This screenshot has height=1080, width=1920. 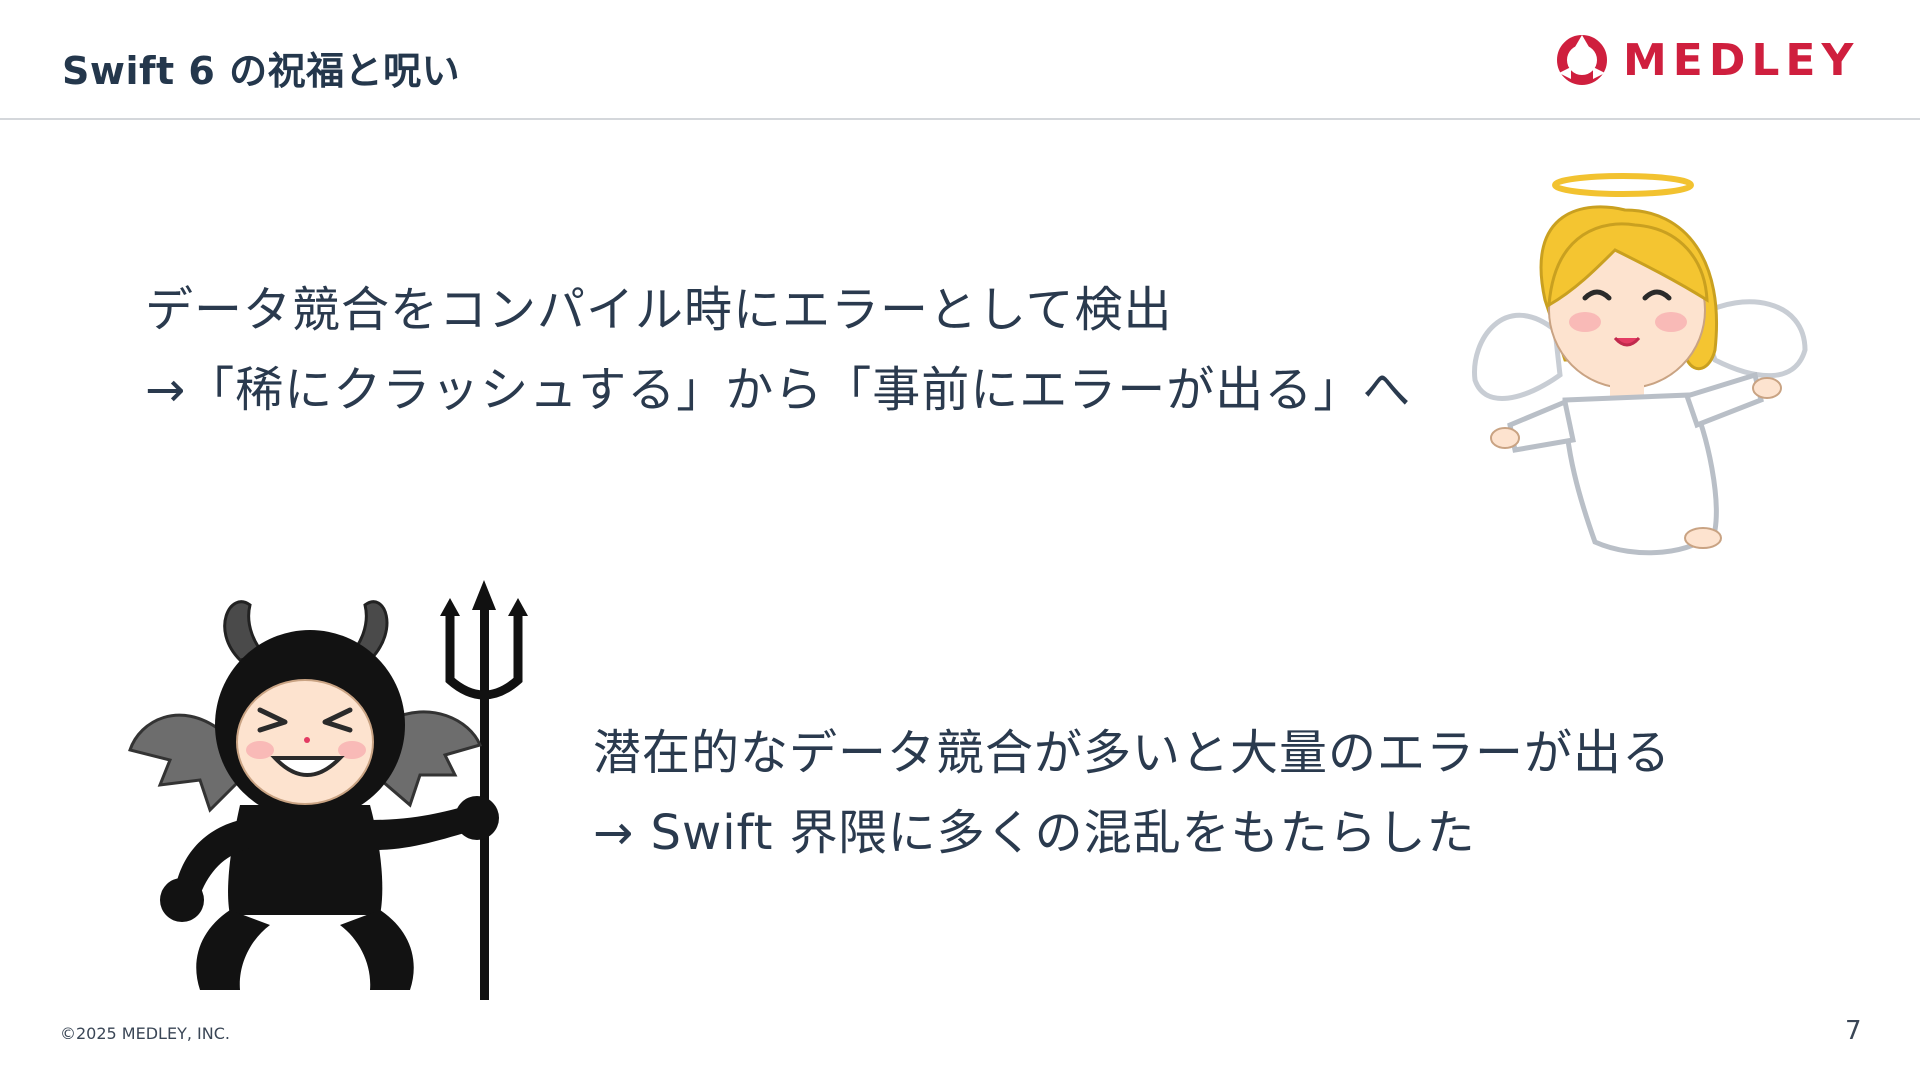 I want to click on medley-logo: MEDLEY, so click(x=1707, y=60).